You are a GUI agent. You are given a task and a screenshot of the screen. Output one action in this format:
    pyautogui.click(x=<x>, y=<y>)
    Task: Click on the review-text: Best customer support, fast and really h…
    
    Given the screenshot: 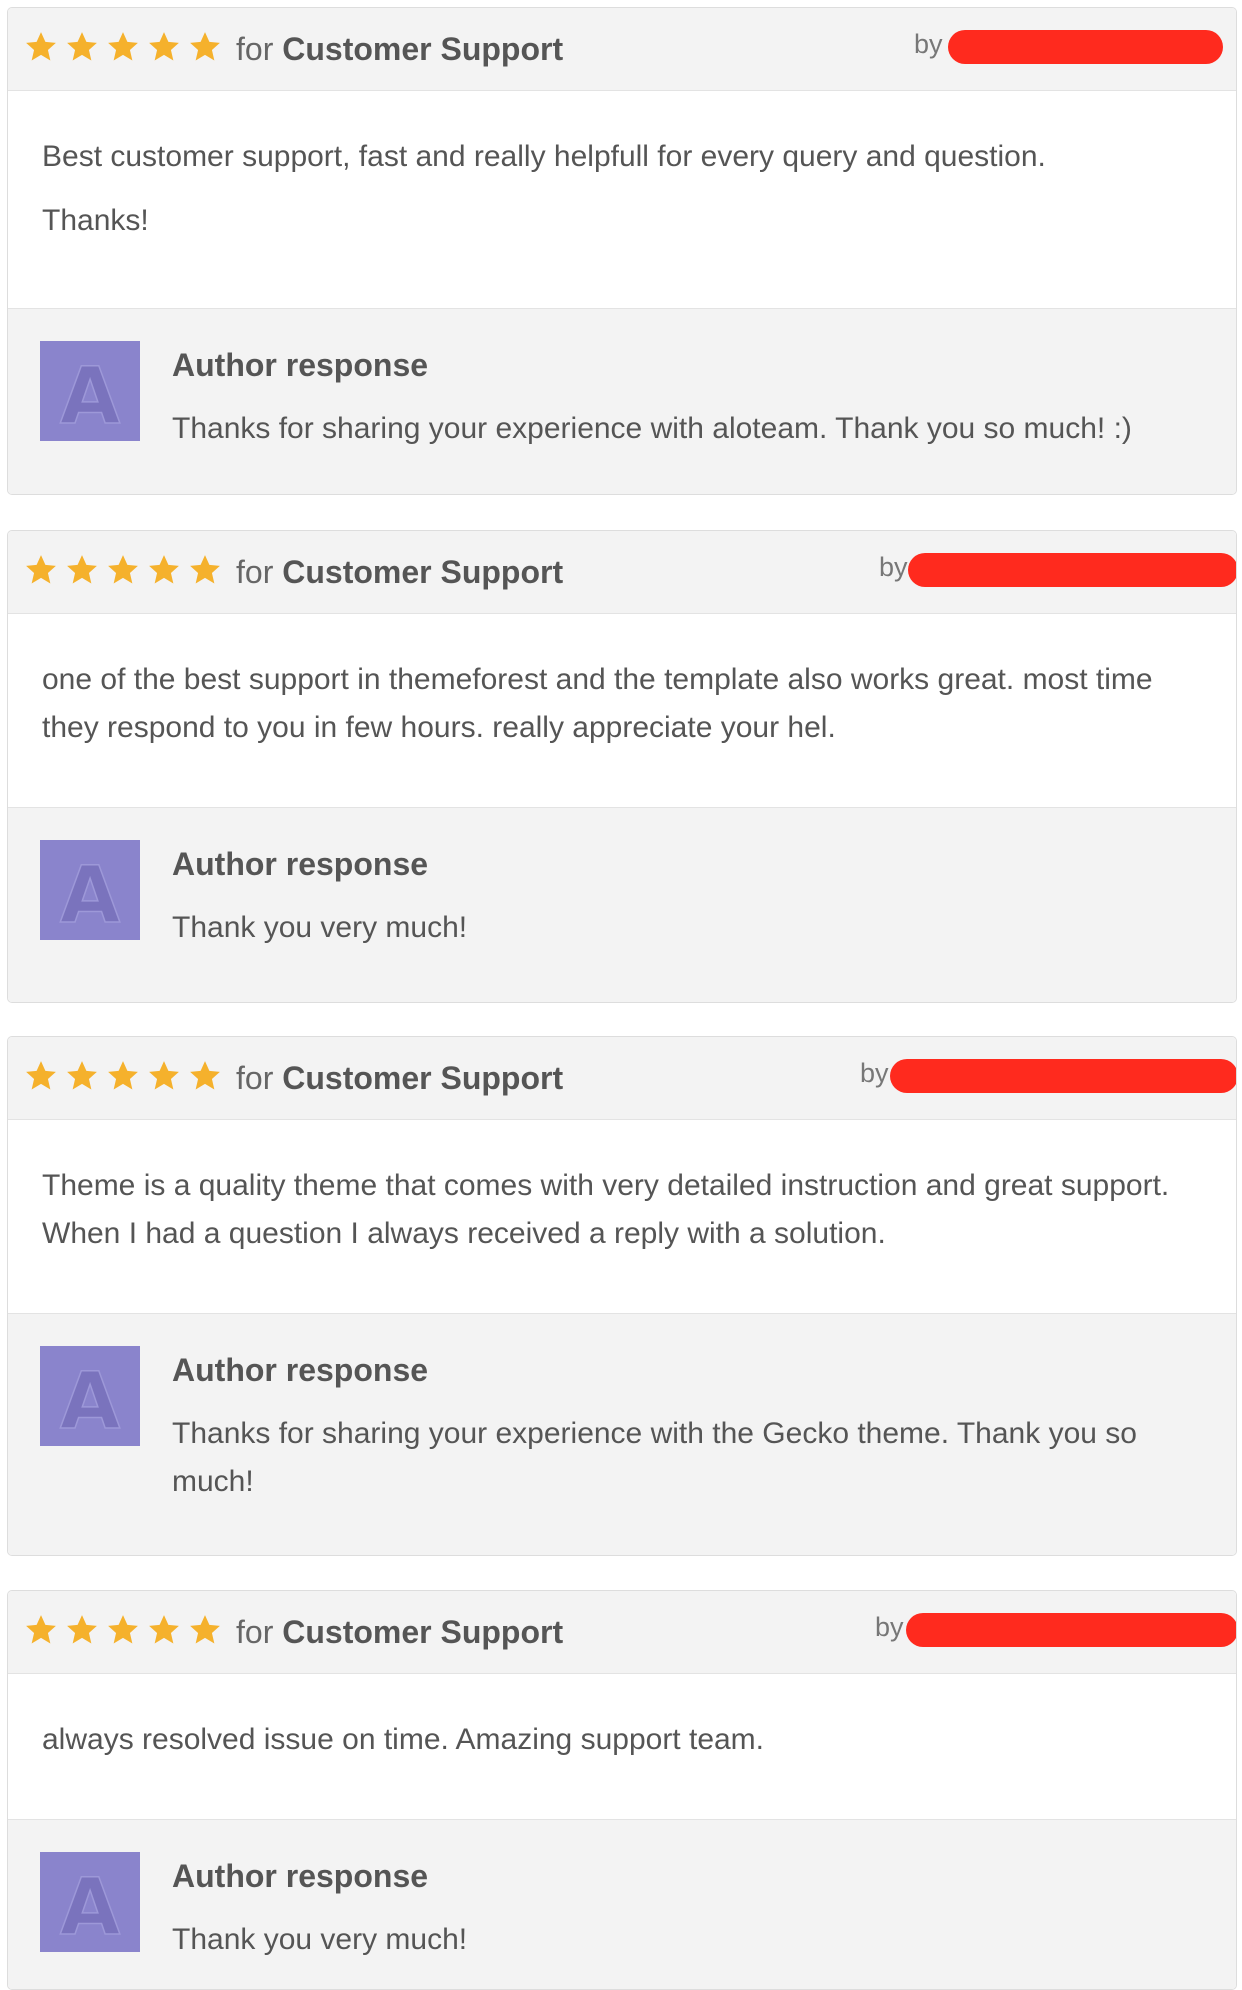 What is the action you would take?
    pyautogui.click(x=544, y=156)
    